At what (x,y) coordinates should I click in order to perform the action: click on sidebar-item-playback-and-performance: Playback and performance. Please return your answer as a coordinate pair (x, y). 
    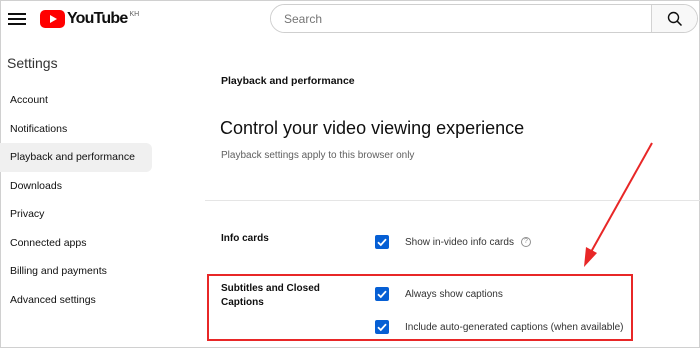
    Looking at the image, I should click on (76, 157).